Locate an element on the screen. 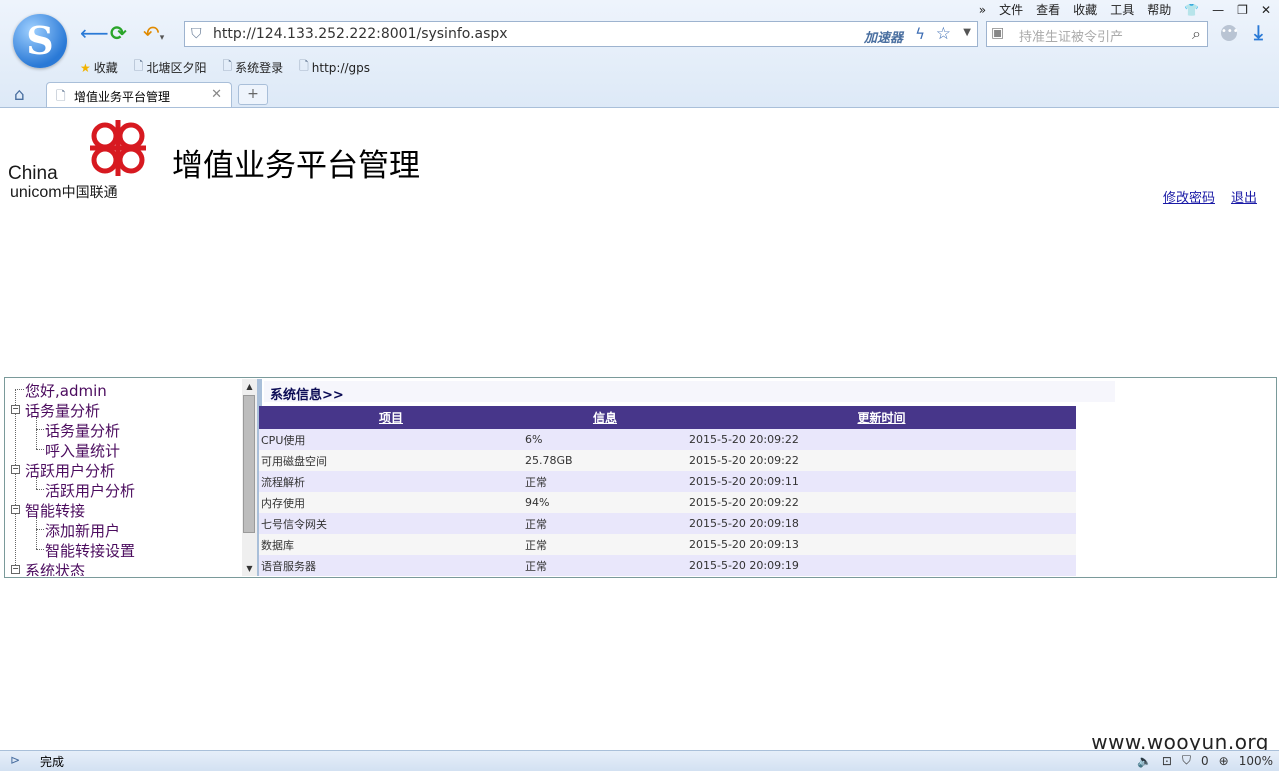  adblock-icon: ⛉ is located at coordinates (1186, 760).